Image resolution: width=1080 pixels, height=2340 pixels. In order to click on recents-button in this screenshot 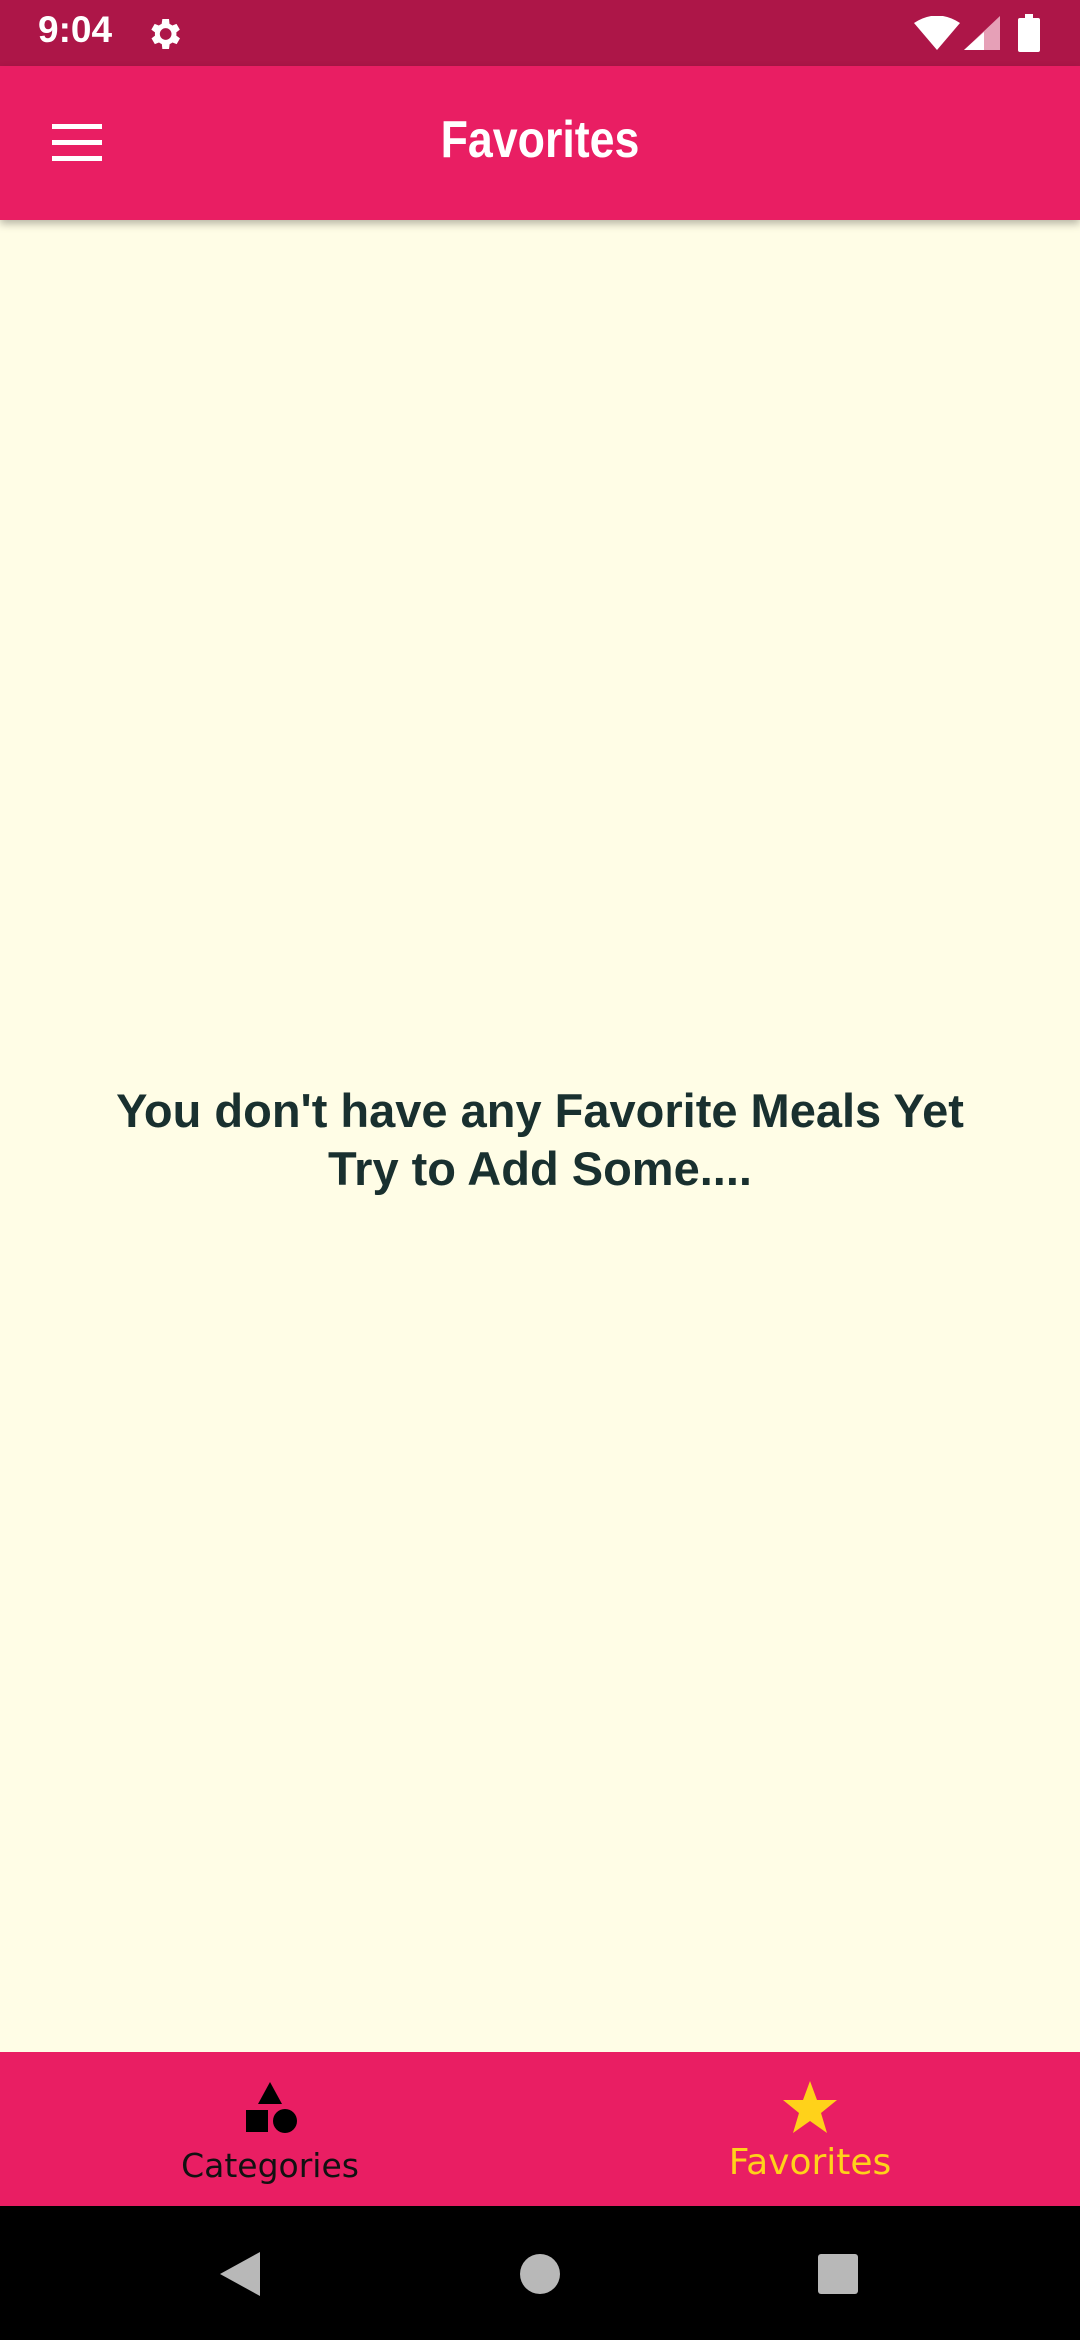, I will do `click(838, 2274)`.